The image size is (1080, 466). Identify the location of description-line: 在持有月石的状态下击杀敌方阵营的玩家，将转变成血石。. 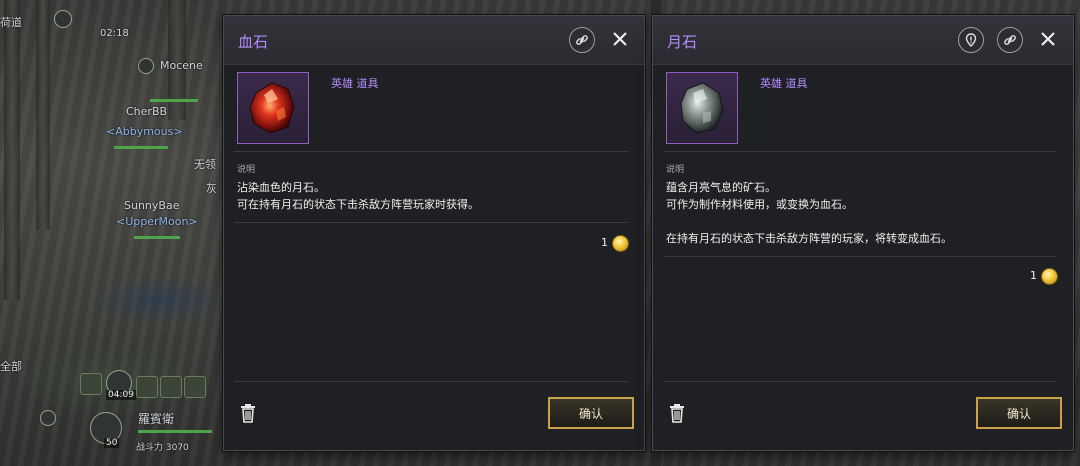
(809, 238).